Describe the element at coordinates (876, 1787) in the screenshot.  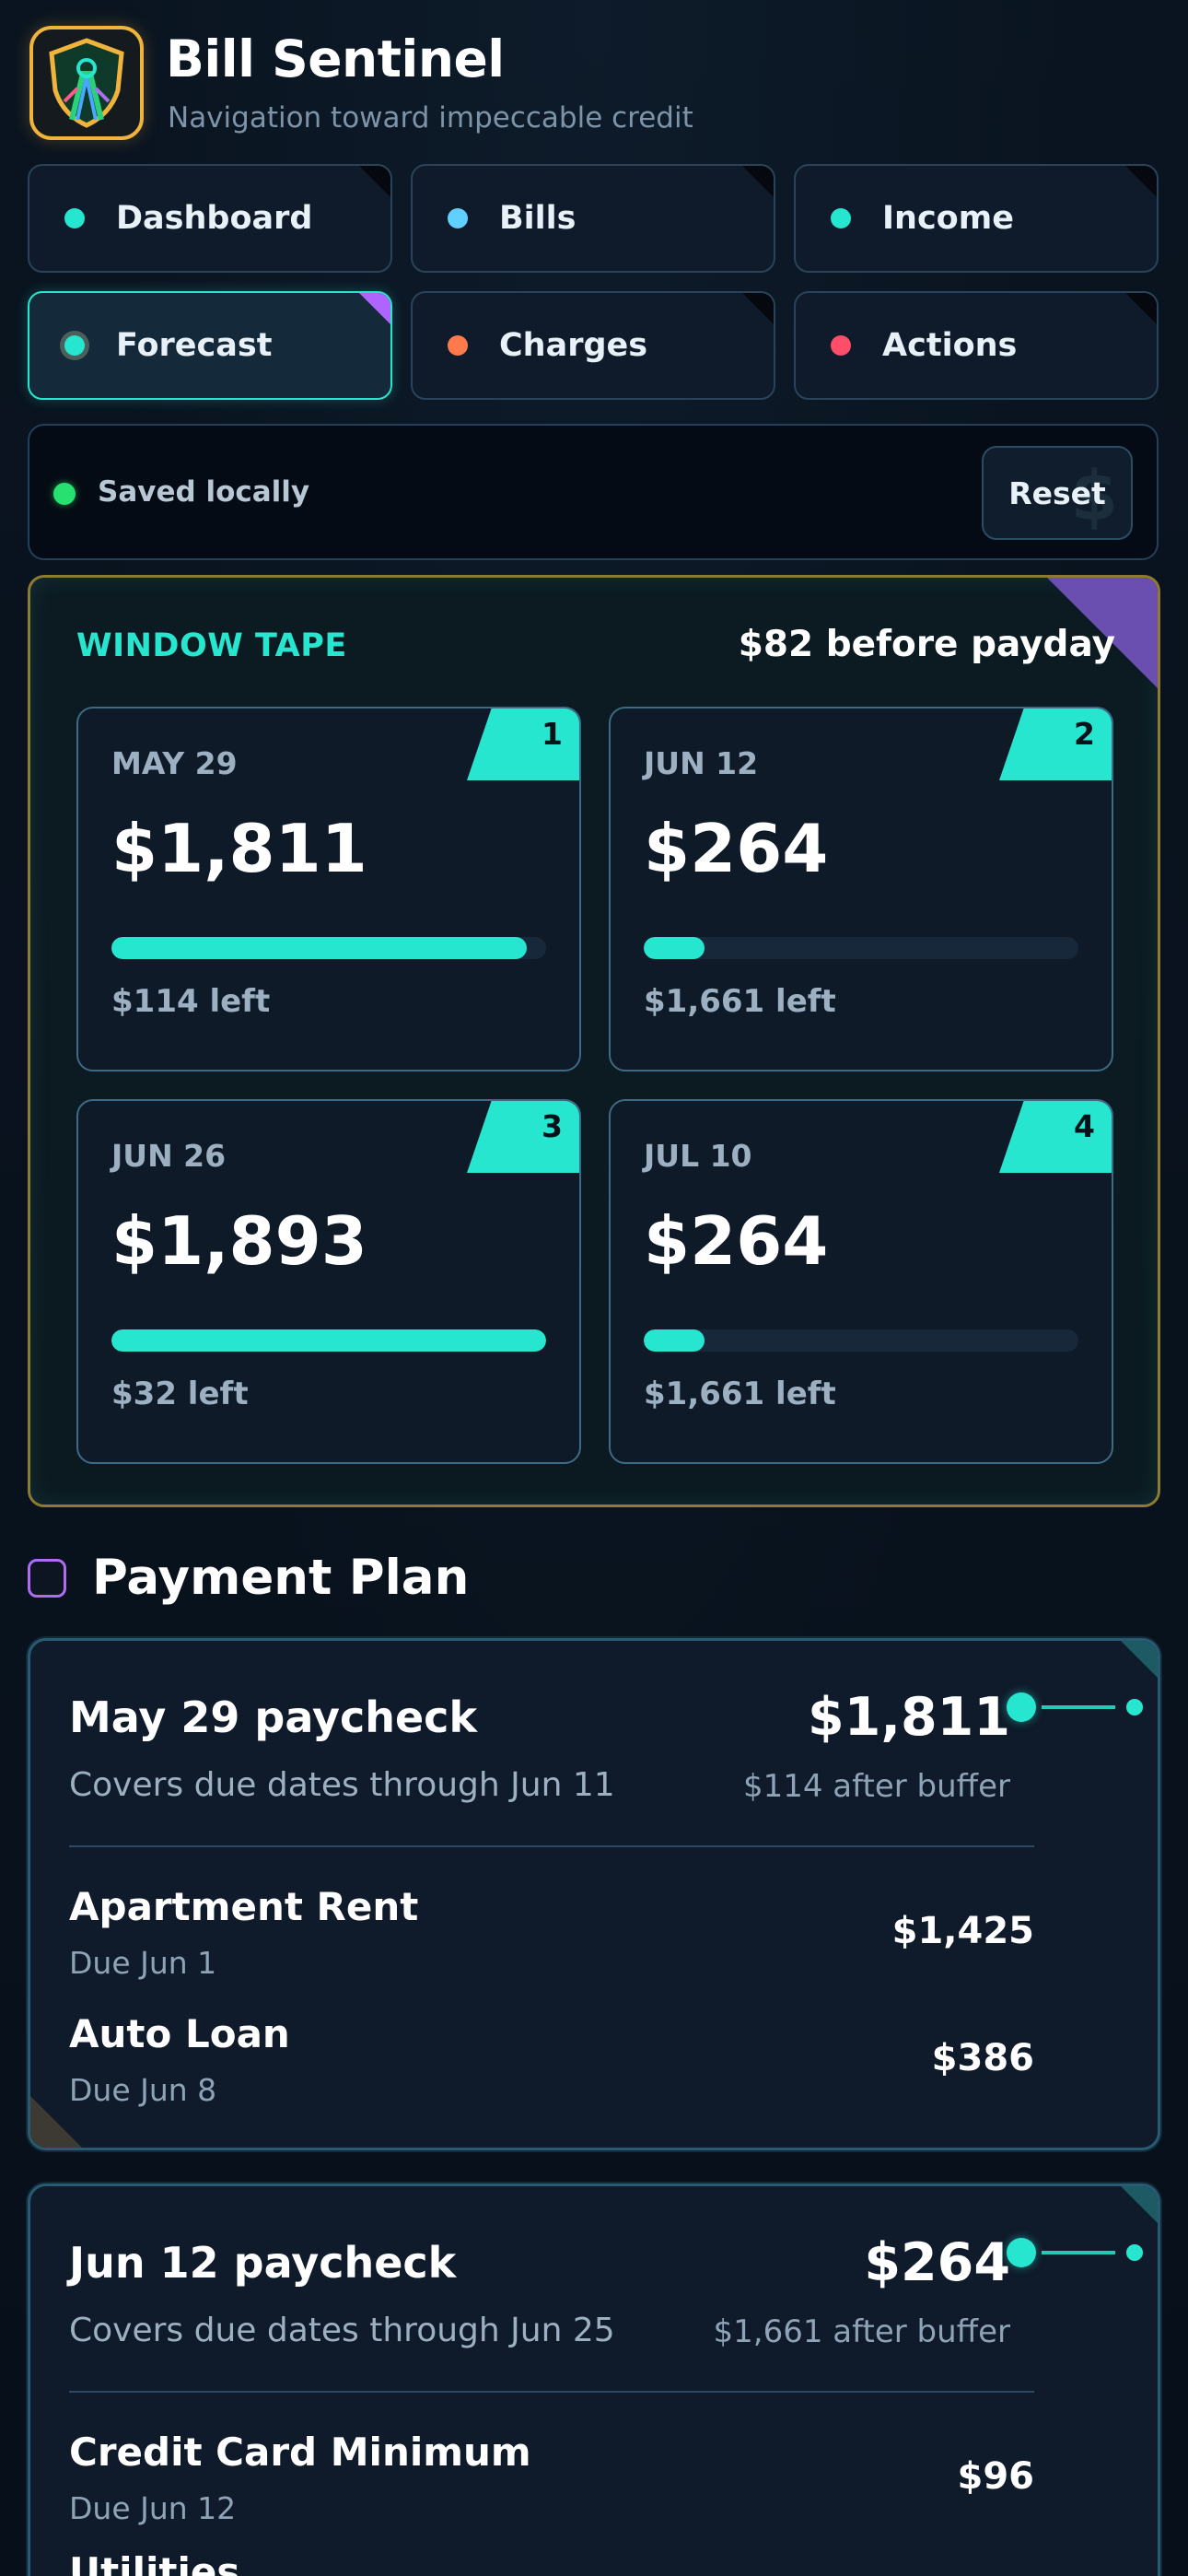
I see `paycheck-after-buffer: $114 after buffer` at that location.